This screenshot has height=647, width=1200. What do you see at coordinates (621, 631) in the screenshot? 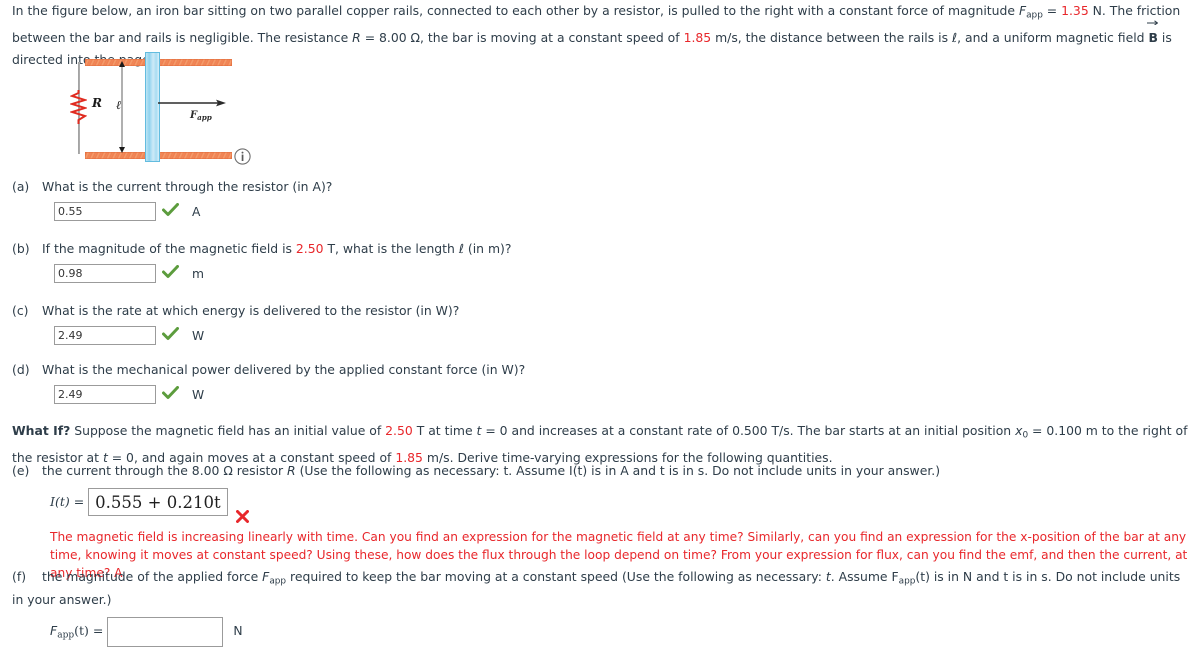
I see `question-f-answer-row: Fapp(t) = N` at bounding box center [621, 631].